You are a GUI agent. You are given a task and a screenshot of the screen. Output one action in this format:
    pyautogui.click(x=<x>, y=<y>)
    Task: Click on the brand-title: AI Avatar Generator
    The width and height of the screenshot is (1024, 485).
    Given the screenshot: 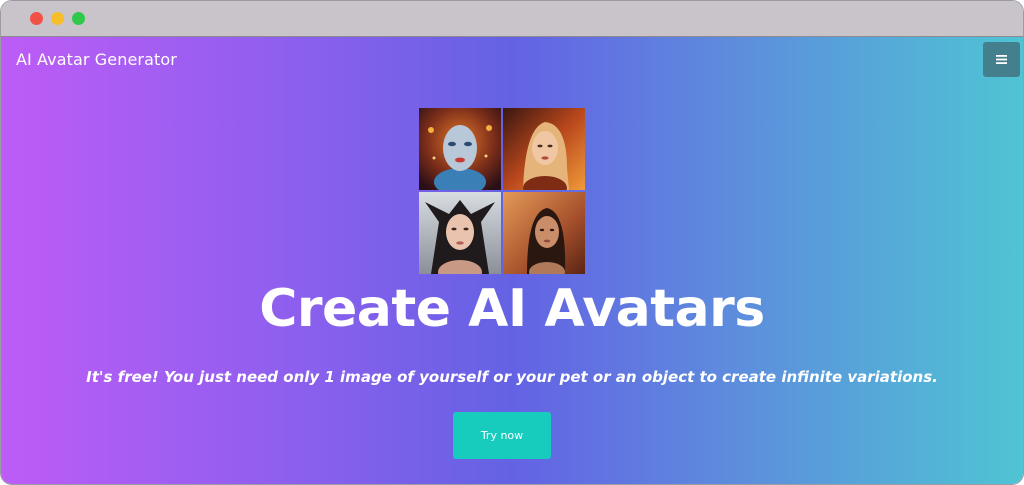 What is the action you would take?
    pyautogui.click(x=96, y=59)
    